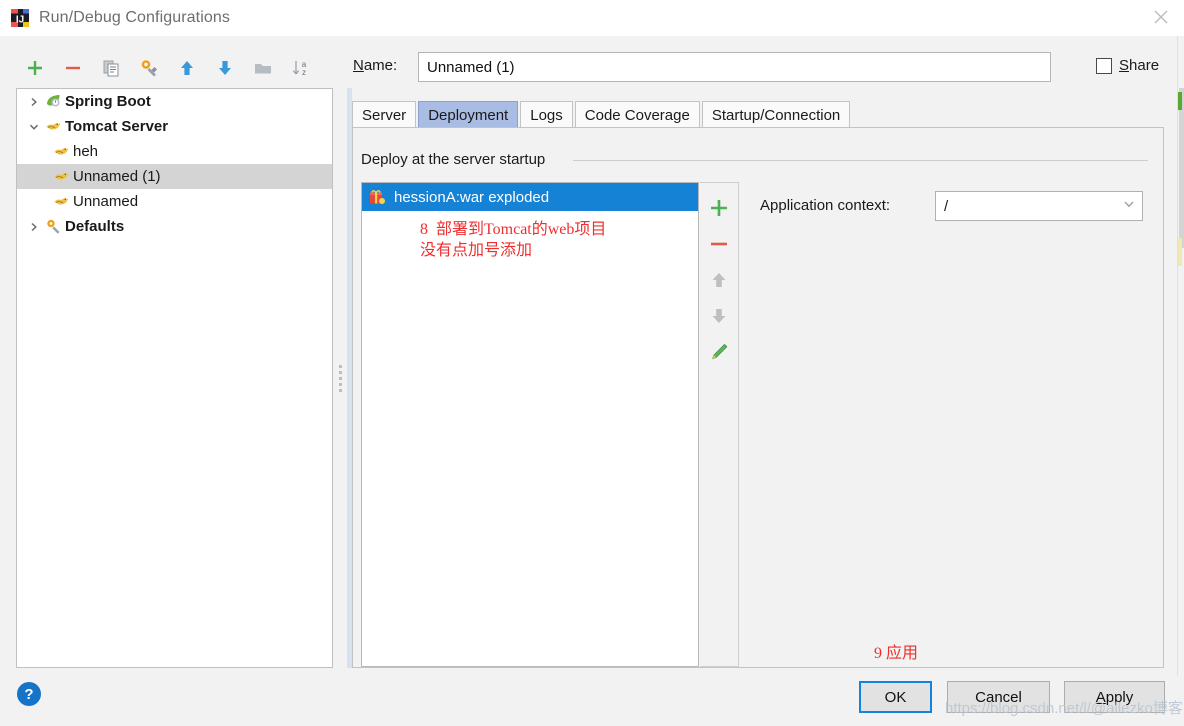 Image resolution: width=1184 pixels, height=726 pixels. What do you see at coordinates (53, 102) in the screenshot?
I see `spring-boot-icon` at bounding box center [53, 102].